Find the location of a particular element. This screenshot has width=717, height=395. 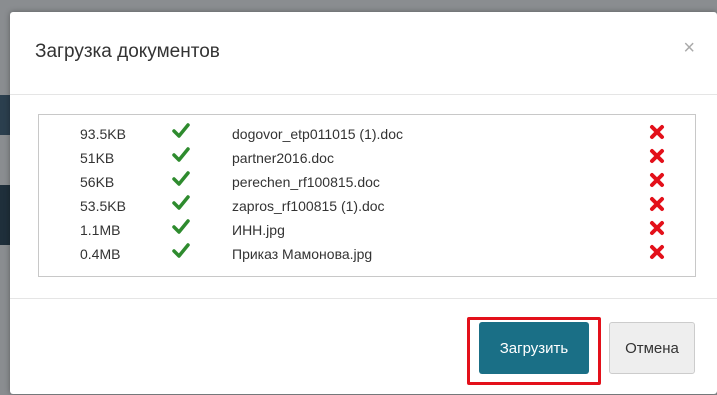

file-row: 0.4MB Приказ Мамонова.jpg is located at coordinates (367, 254).